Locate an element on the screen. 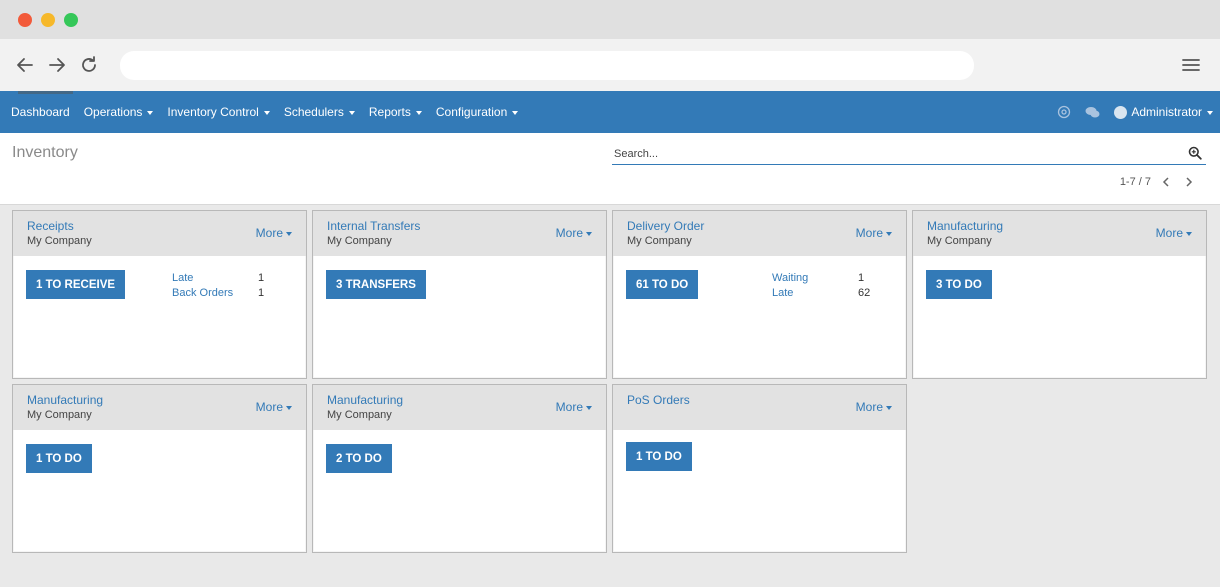 The height and width of the screenshot is (587, 1220). card-stats: Late 1 Back Orders 1 is located at coordinates (222, 286).